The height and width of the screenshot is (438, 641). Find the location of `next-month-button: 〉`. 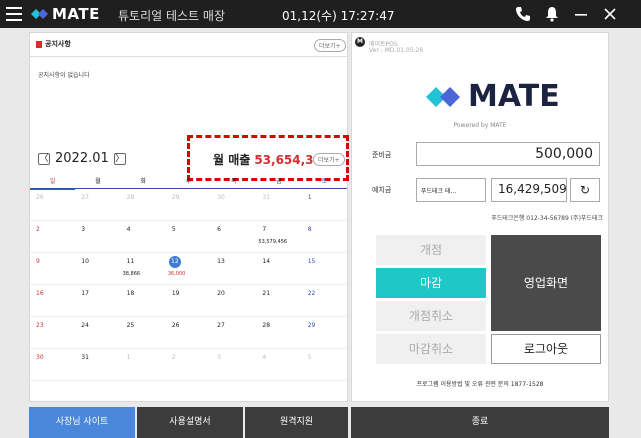

next-month-button: 〉 is located at coordinates (119, 158).